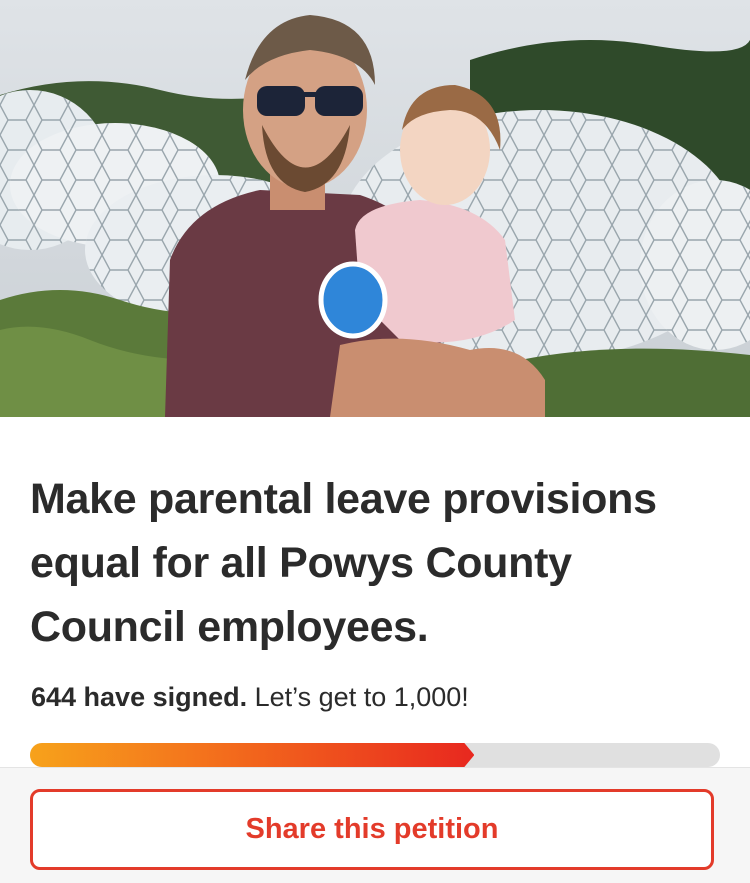 The height and width of the screenshot is (883, 750). I want to click on share-petition-button: Share this petition, so click(372, 829).